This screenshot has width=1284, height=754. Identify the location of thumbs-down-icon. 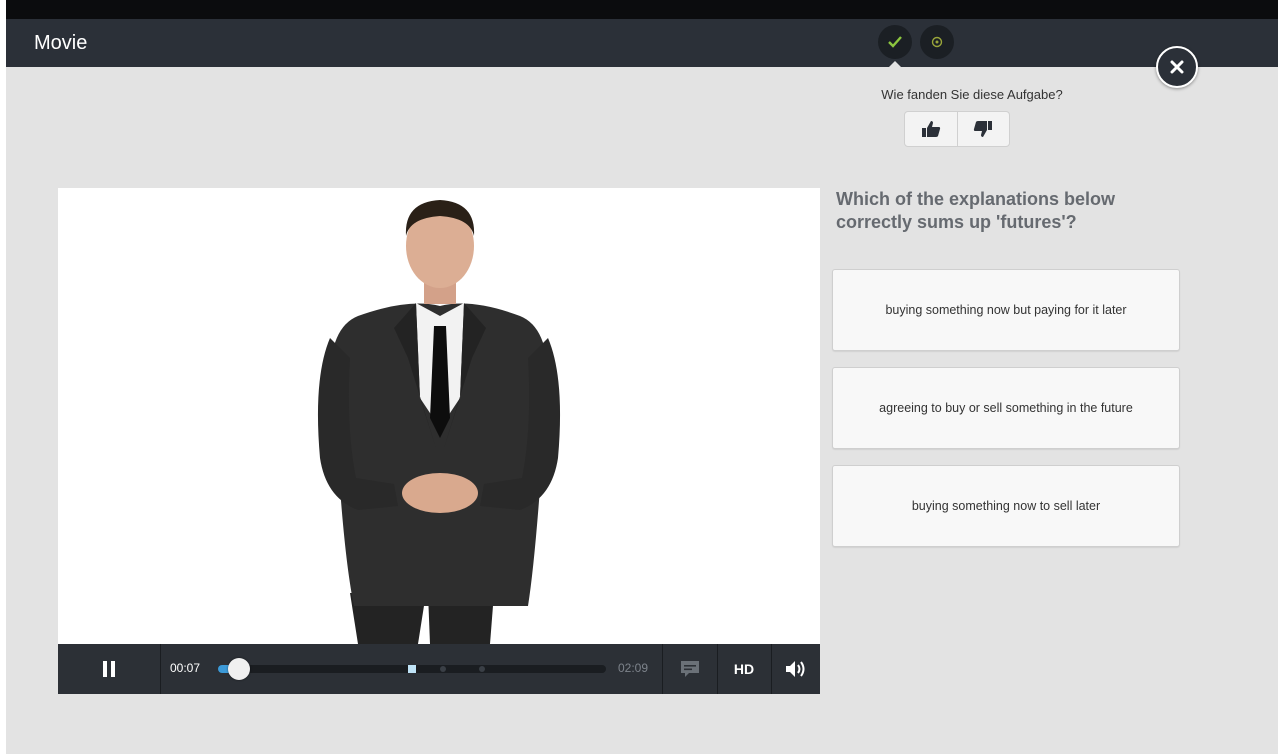
(983, 129).